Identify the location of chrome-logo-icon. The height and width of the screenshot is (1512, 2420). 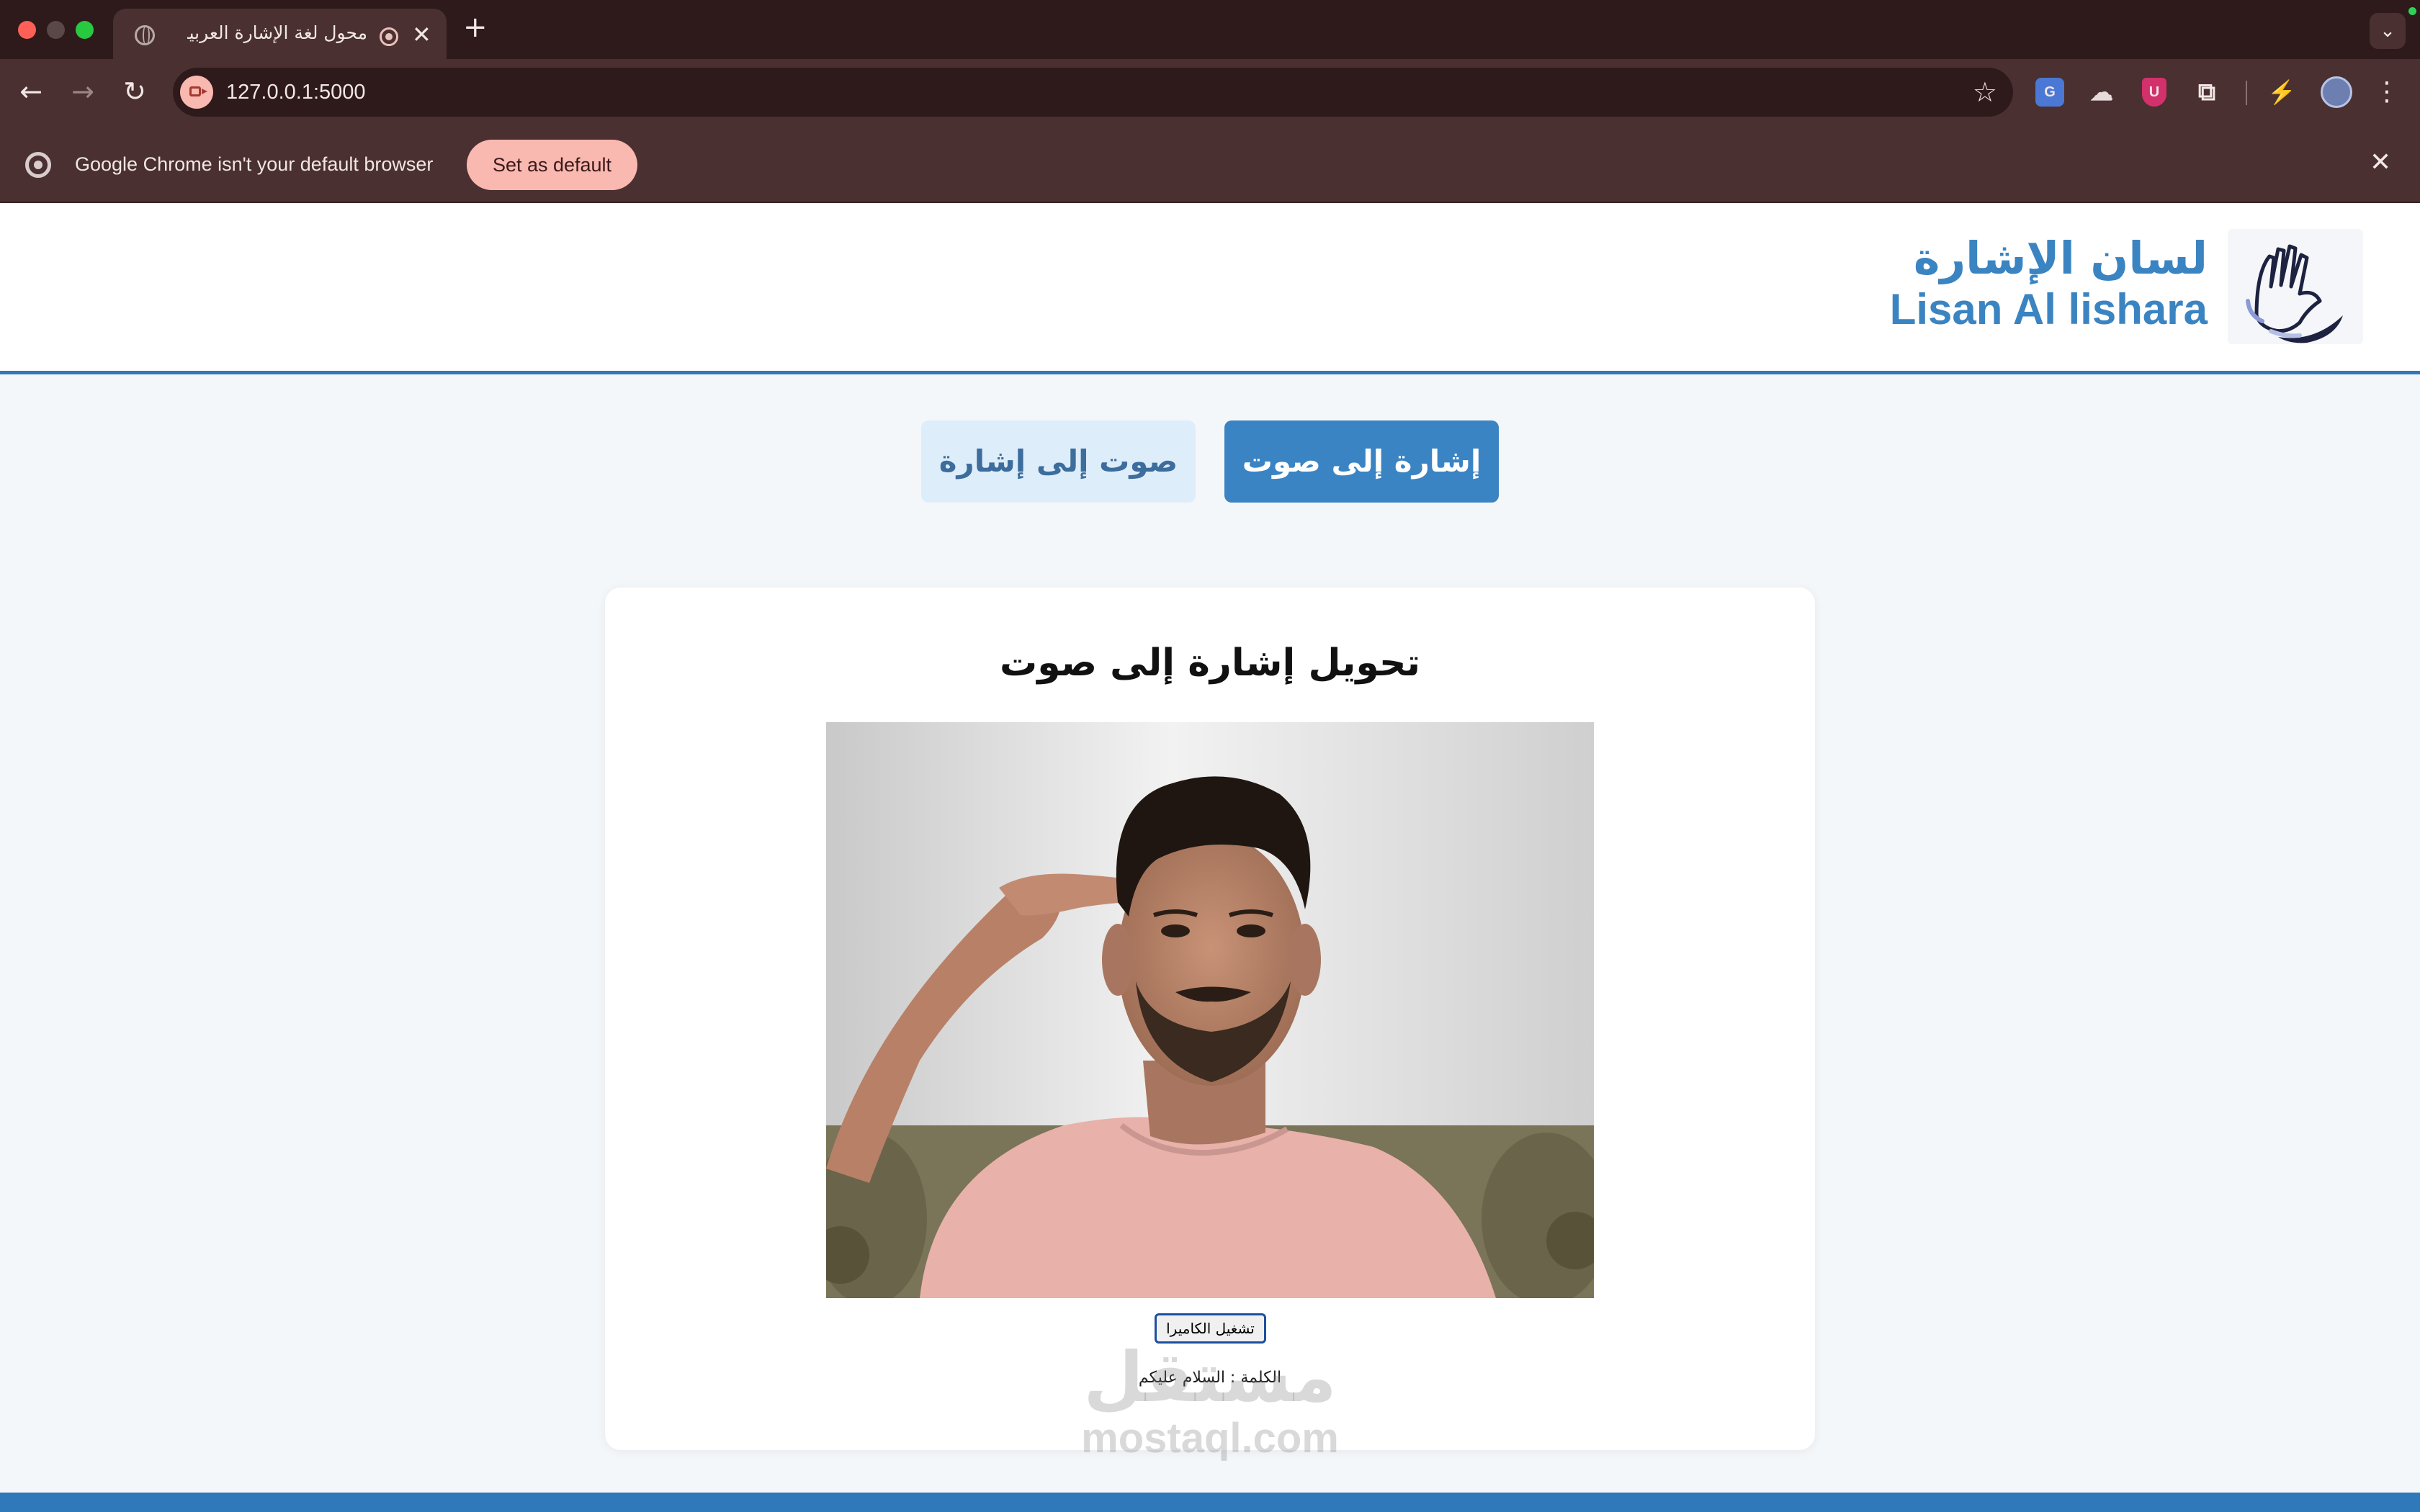
(38, 165).